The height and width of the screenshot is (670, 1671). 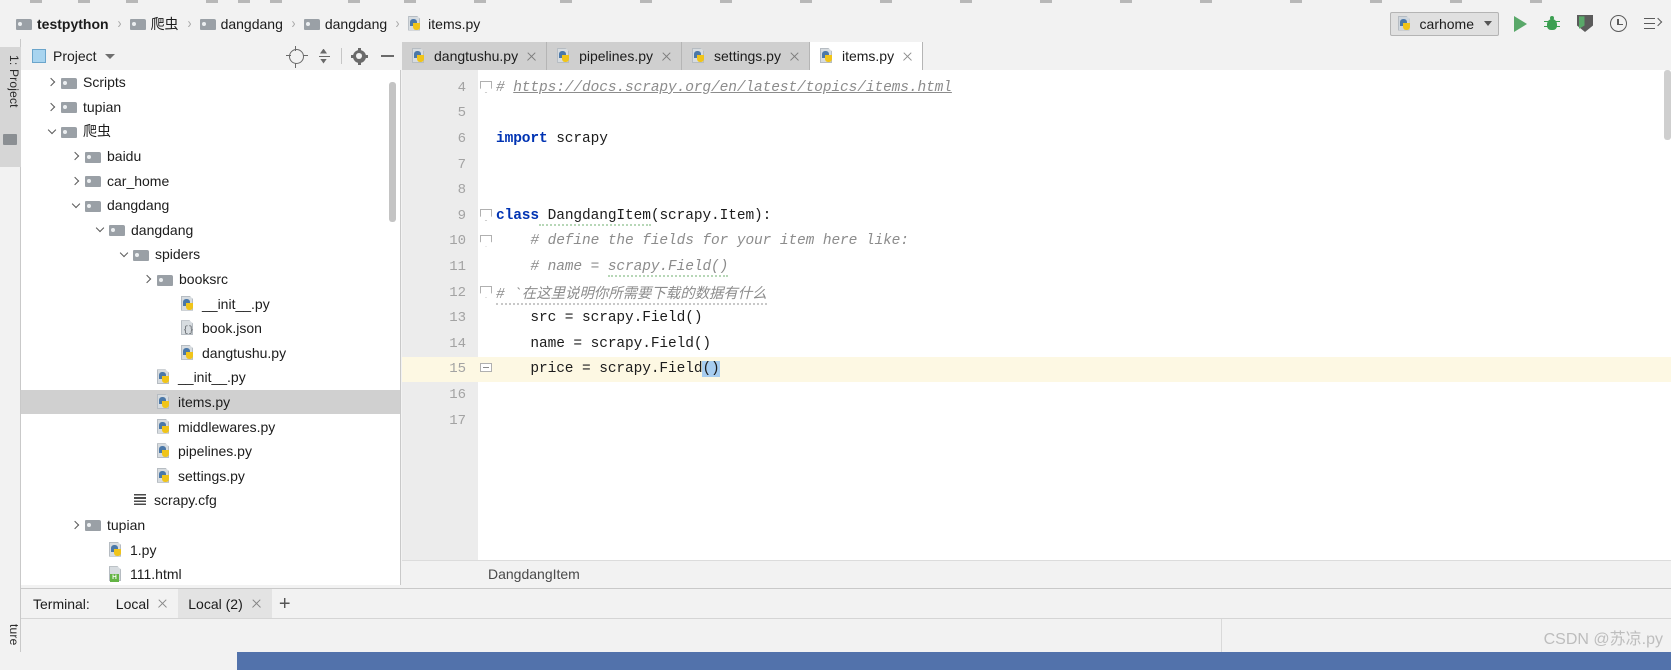 What do you see at coordinates (285, 604) in the screenshot?
I see `new-terminal-tab-button: +` at bounding box center [285, 604].